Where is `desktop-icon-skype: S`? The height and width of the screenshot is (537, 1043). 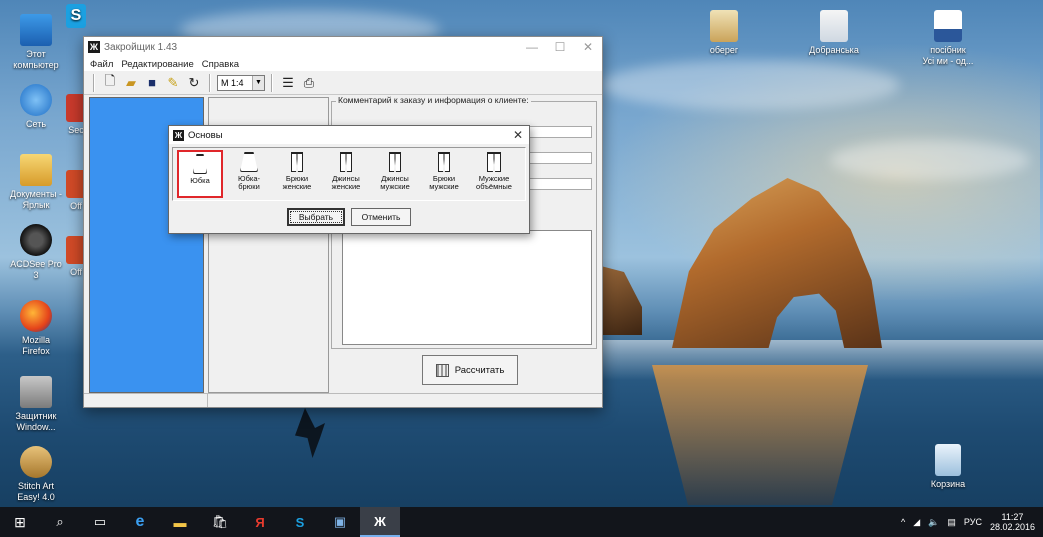 desktop-icon-skype: S is located at coordinates (76, 17).